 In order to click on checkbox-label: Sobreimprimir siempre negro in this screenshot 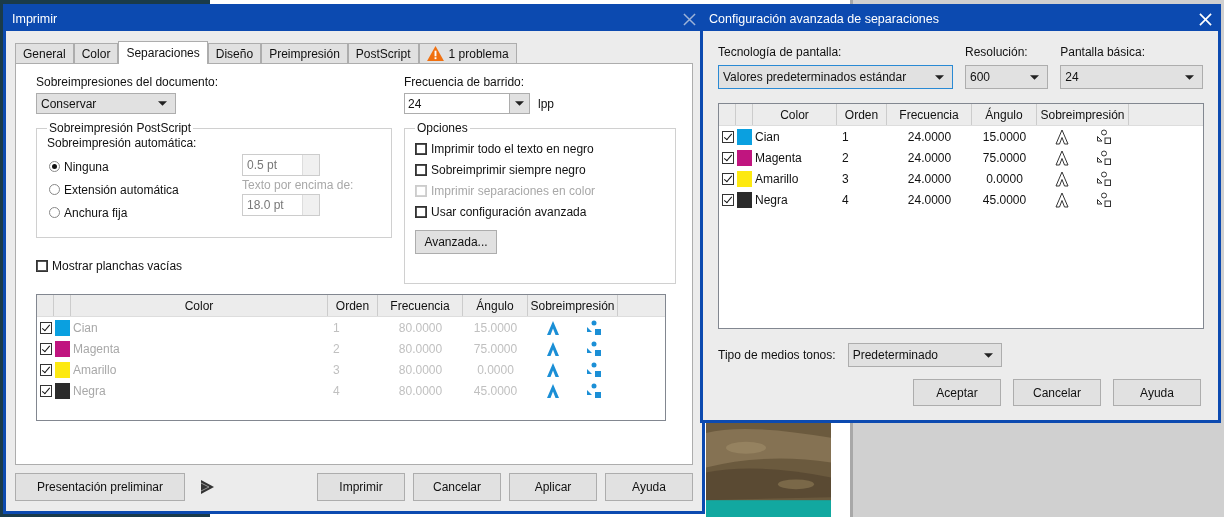, I will do `click(508, 169)`.